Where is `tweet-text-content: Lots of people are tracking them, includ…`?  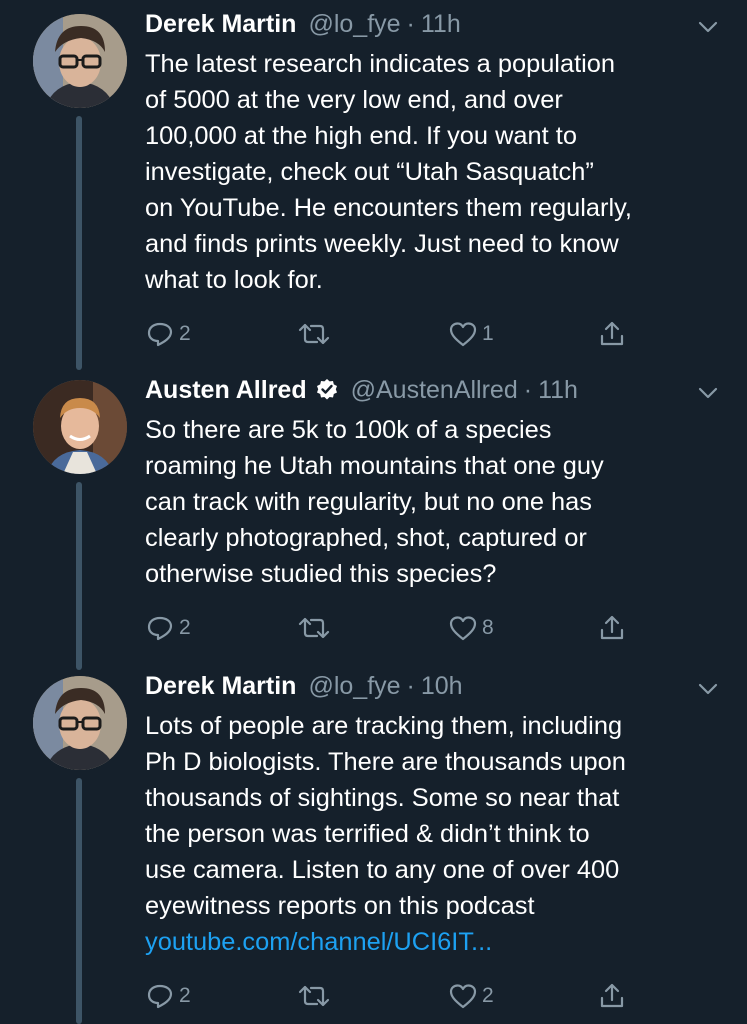 tweet-text-content: Lots of people are tracking them, includ… is located at coordinates (385, 816).